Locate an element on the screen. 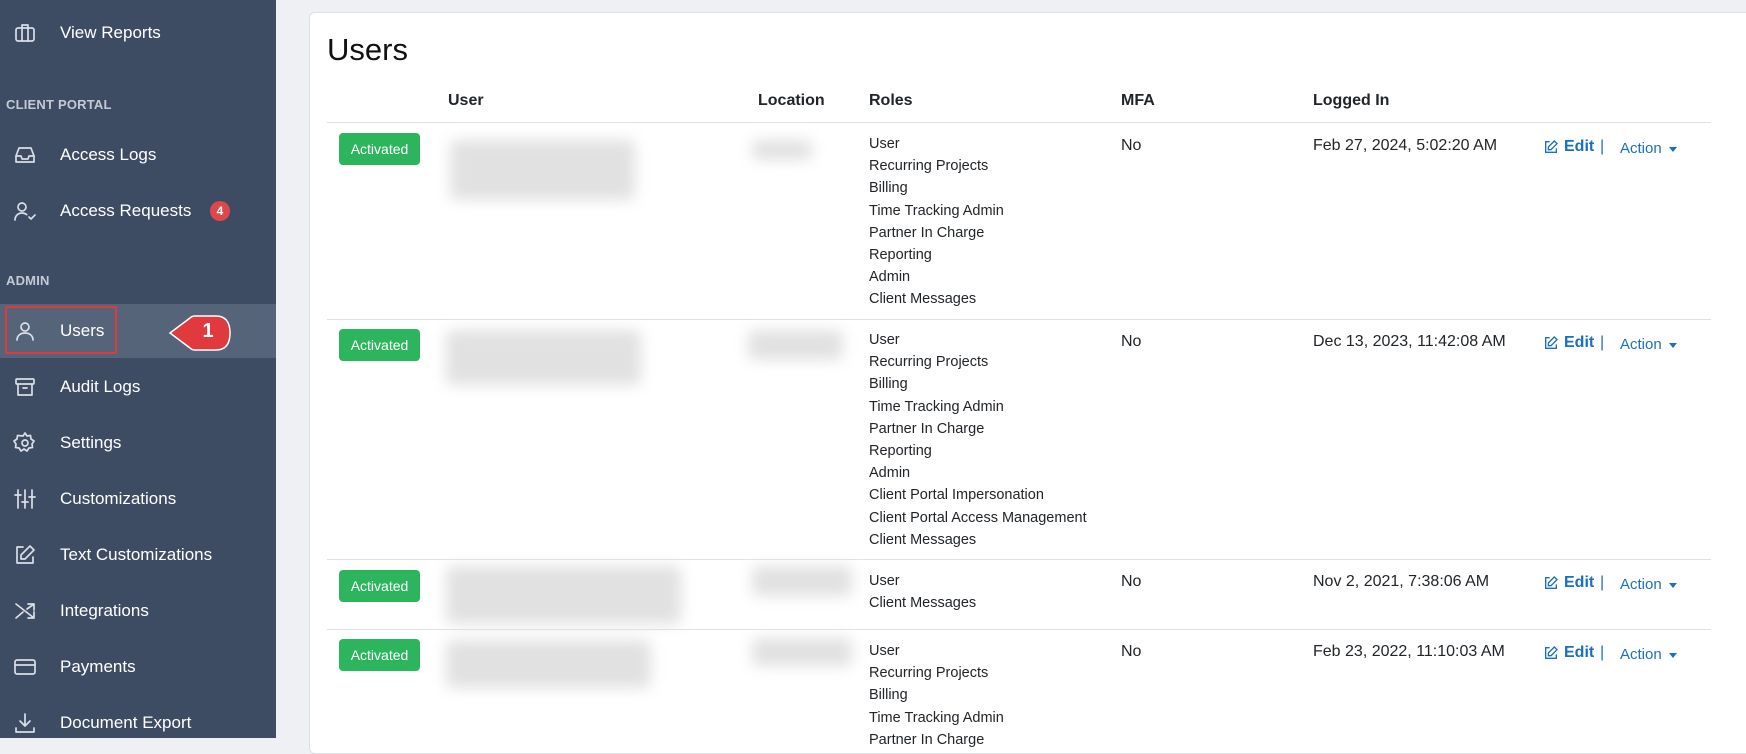 Image resolution: width=1746 pixels, height=754 pixels. sidebar-item-payments: Payments is located at coordinates (138, 667).